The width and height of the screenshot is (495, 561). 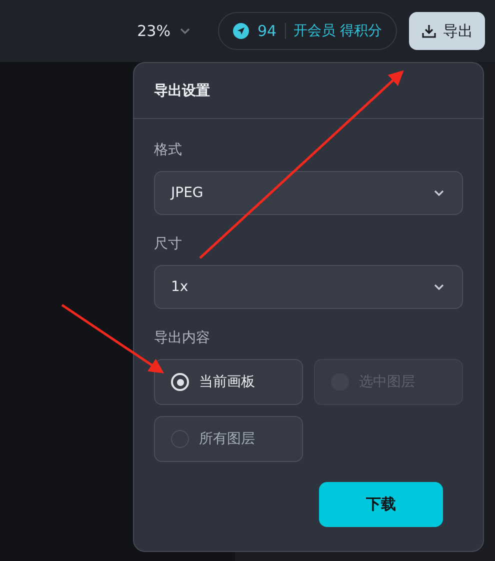 What do you see at coordinates (381, 504) in the screenshot?
I see `download-button: 下载` at bounding box center [381, 504].